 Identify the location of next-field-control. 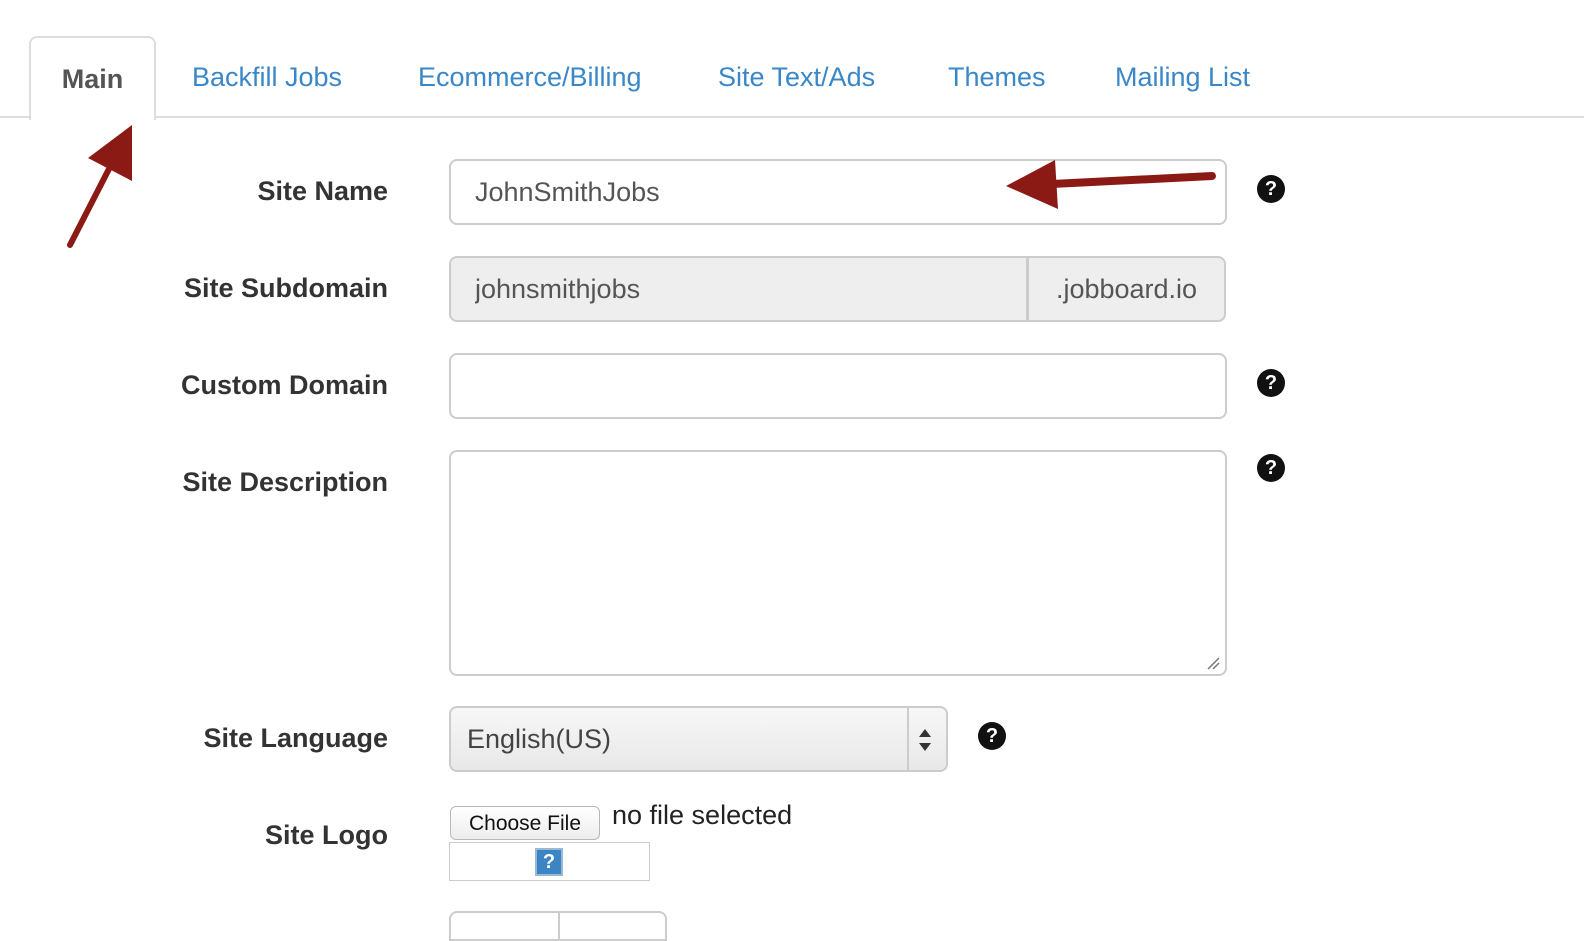
(558, 926).